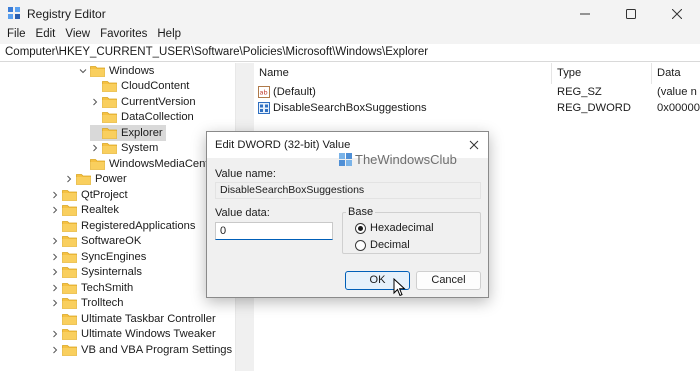 The height and width of the screenshot is (371, 700). Describe the element at coordinates (677, 92) in the screenshot. I see `value-data: (value n` at that location.